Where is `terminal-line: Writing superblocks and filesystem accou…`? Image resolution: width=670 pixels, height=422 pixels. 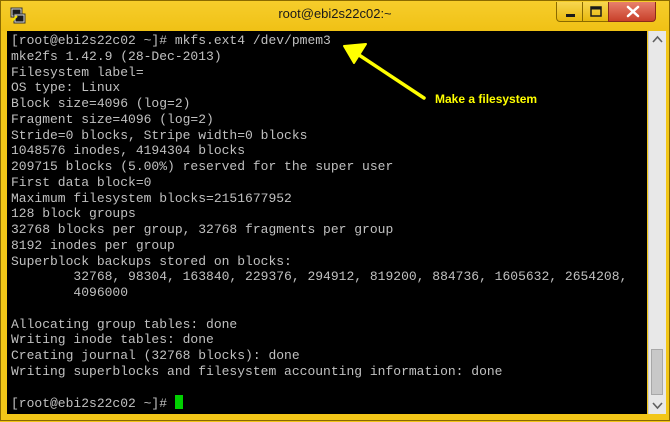
terminal-line: Writing superblocks and filesystem accou… is located at coordinates (257, 371).